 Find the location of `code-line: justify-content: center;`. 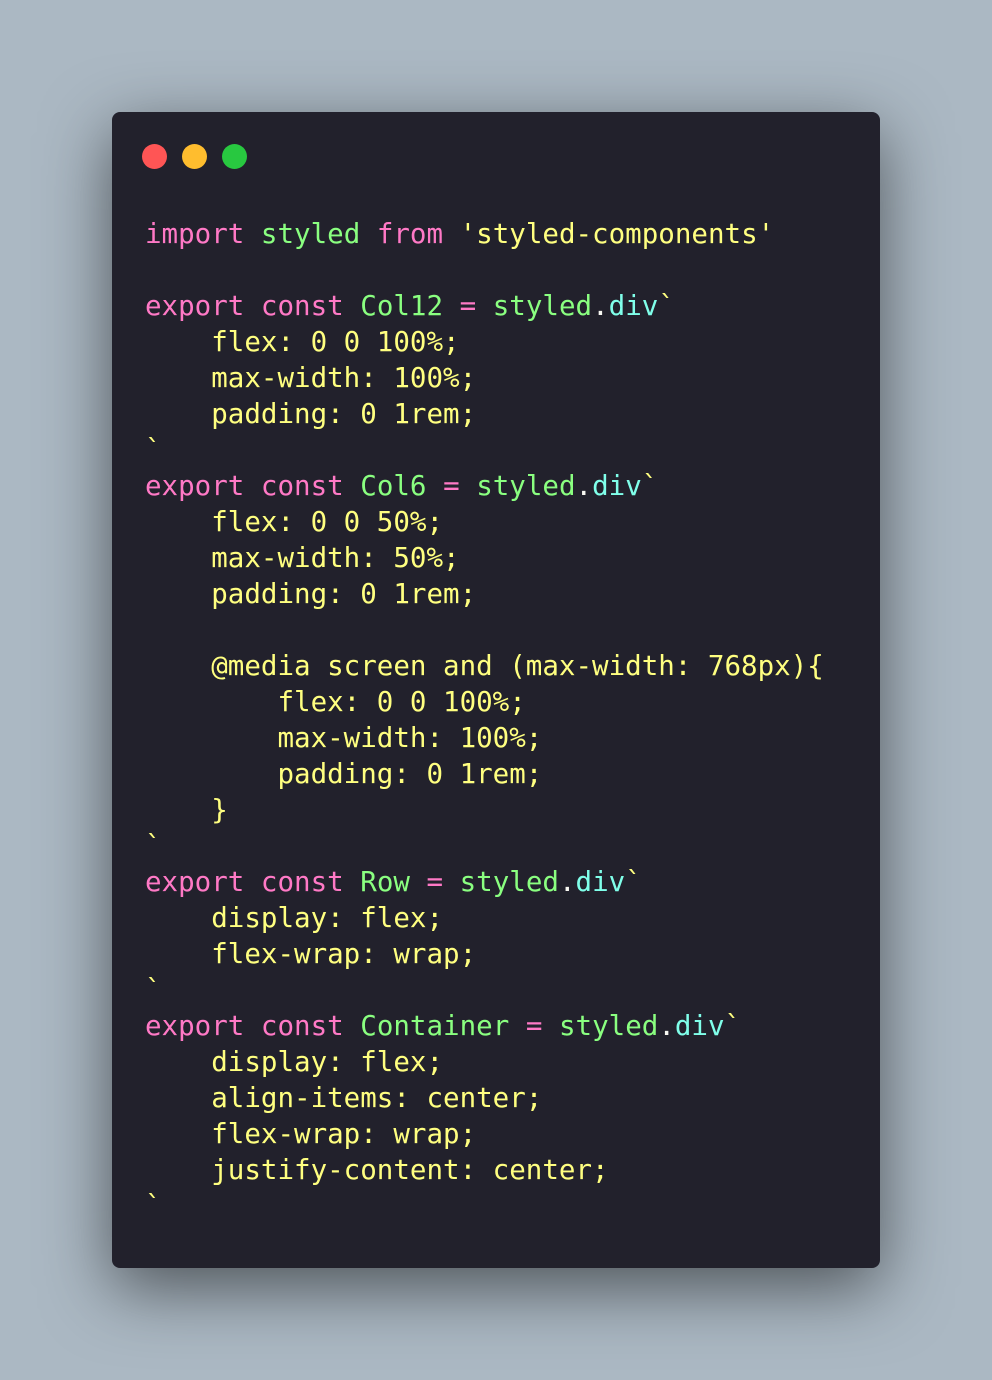

code-line: justify-content: center; is located at coordinates (484, 1170).